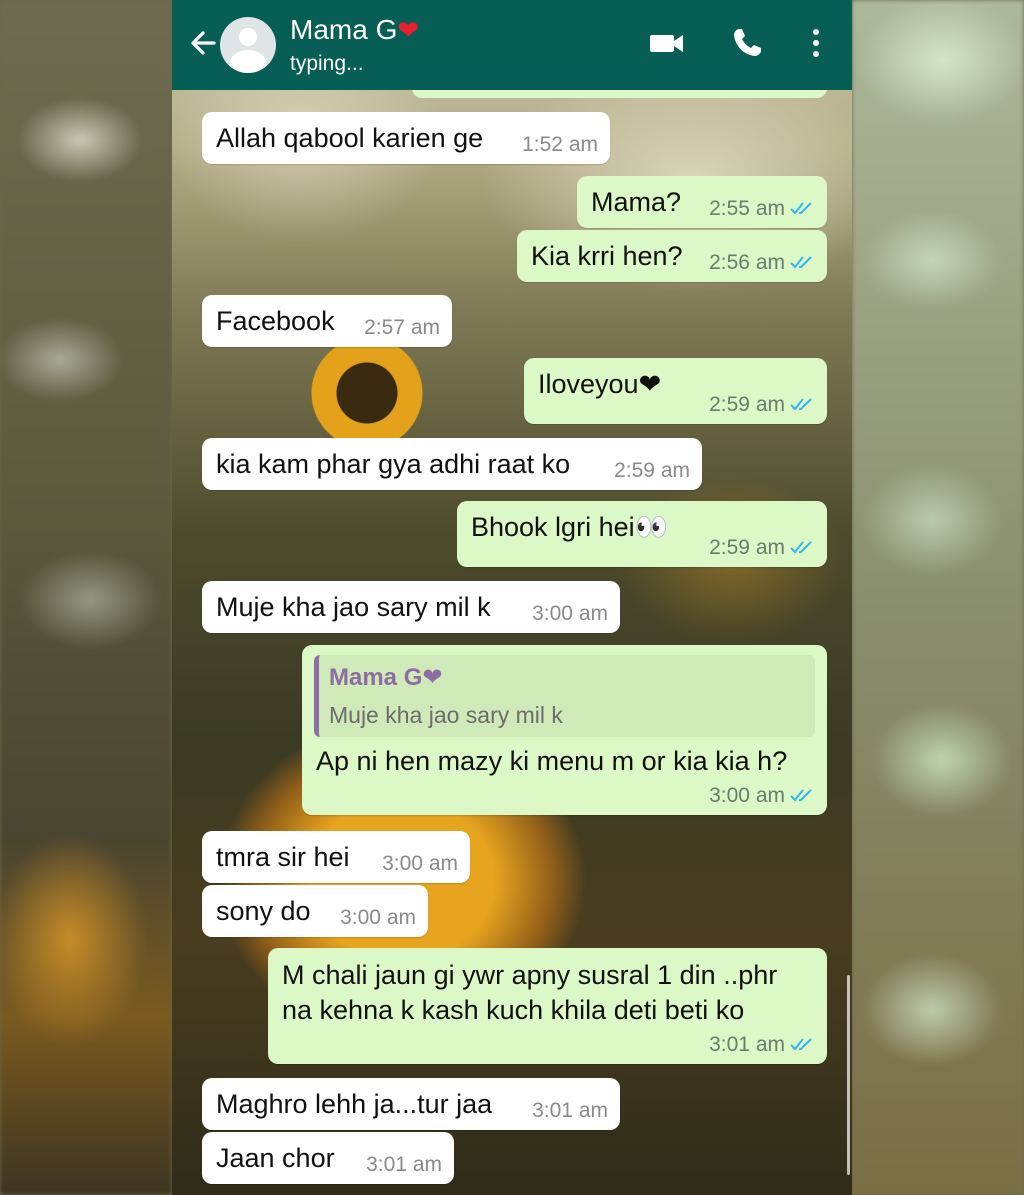 The image size is (1024, 1195). Describe the element at coordinates (248, 37) in the screenshot. I see `avatar-placeholder-icon` at that location.